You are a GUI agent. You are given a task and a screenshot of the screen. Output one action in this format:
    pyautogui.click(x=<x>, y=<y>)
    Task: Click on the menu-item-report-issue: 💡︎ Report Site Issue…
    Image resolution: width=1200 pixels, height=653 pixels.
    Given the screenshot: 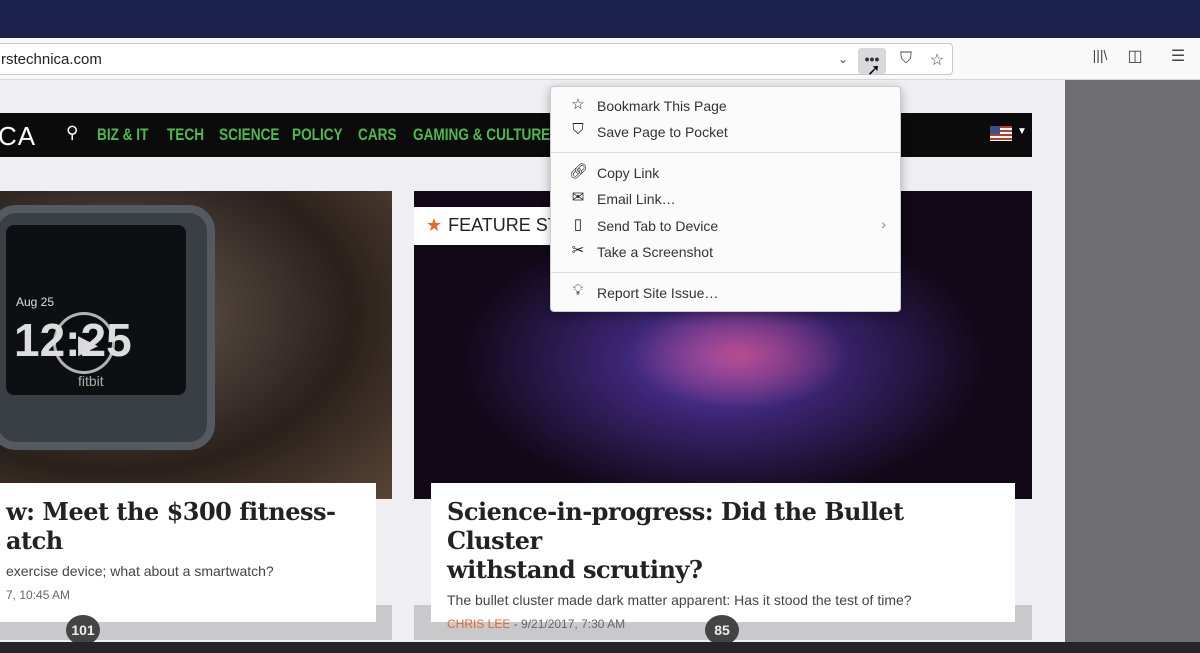 What is the action you would take?
    pyautogui.click(x=725, y=293)
    